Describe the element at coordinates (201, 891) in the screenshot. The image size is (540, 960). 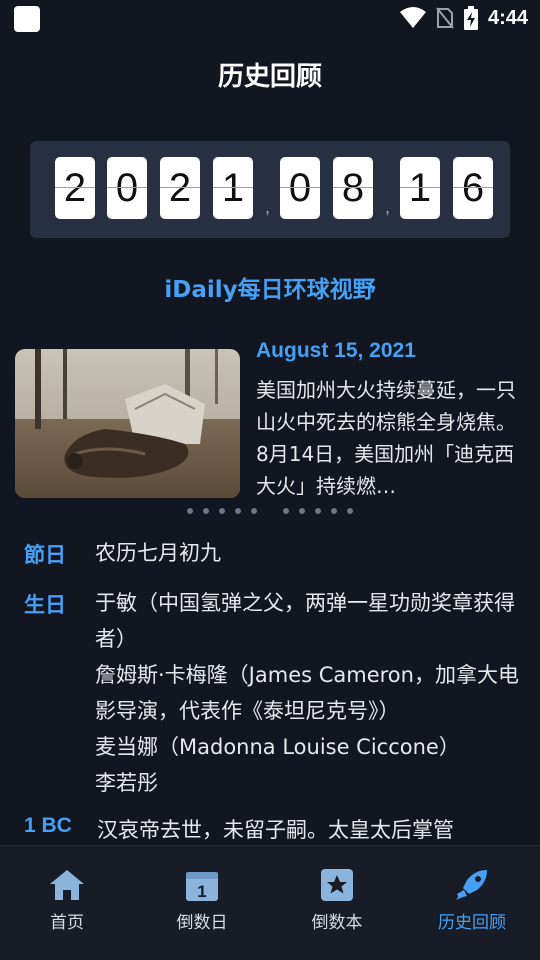
I see `svg-text: 1` at that location.